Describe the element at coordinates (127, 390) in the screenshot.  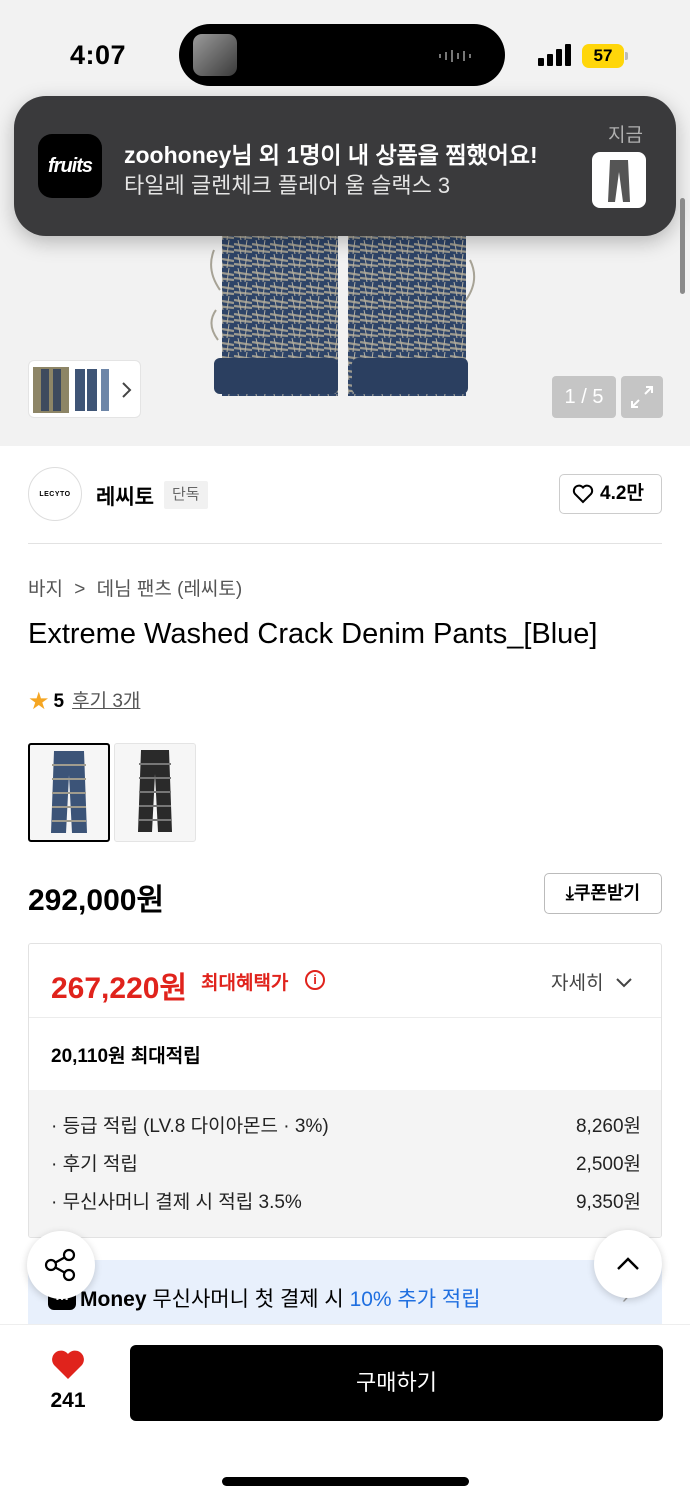
I see `chevron-right-icon` at that location.